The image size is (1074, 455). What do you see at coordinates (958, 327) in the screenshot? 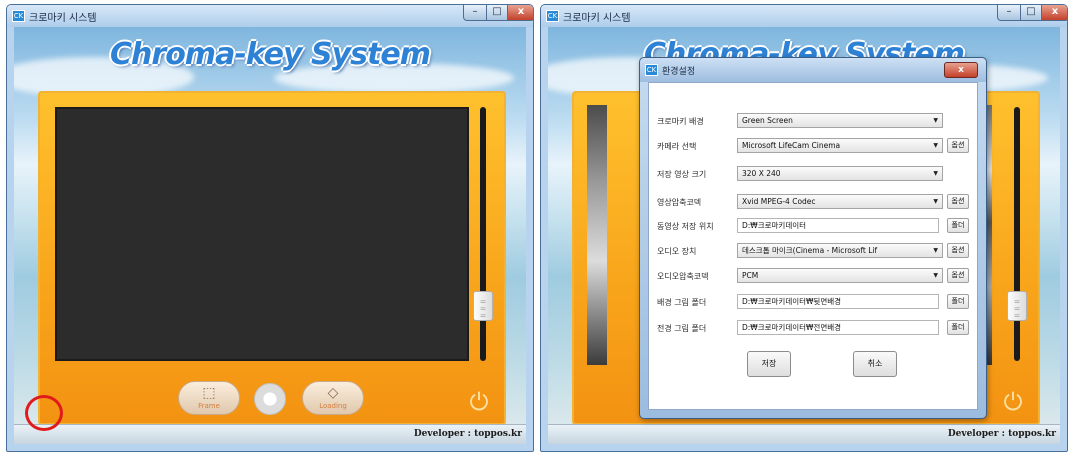
I see `foreground-folder-button: 폴더` at bounding box center [958, 327].